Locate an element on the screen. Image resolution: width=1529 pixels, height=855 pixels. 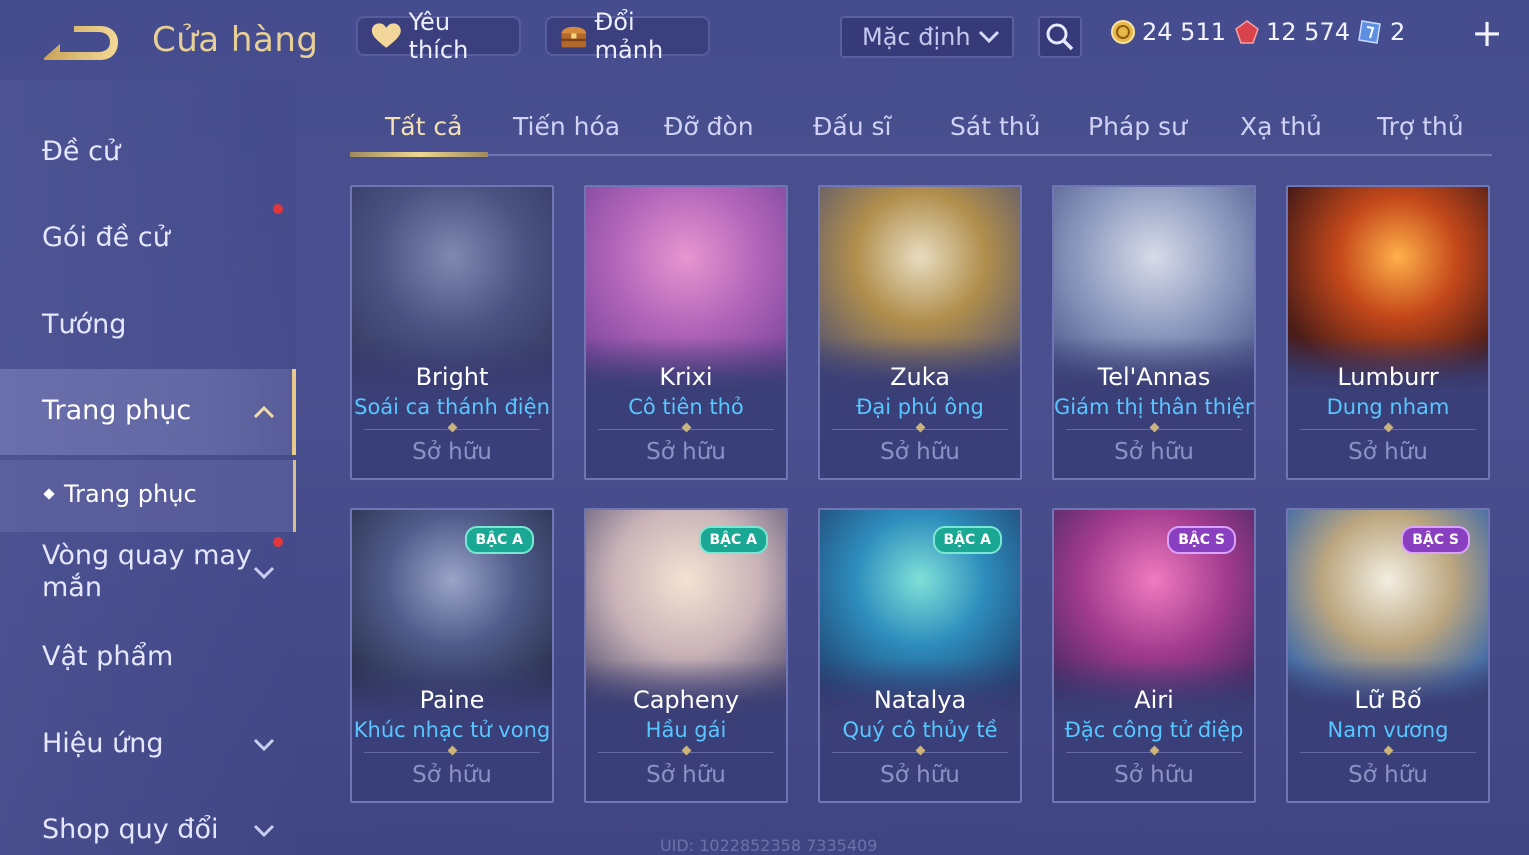
back-arrow-icon is located at coordinates (81, 43).